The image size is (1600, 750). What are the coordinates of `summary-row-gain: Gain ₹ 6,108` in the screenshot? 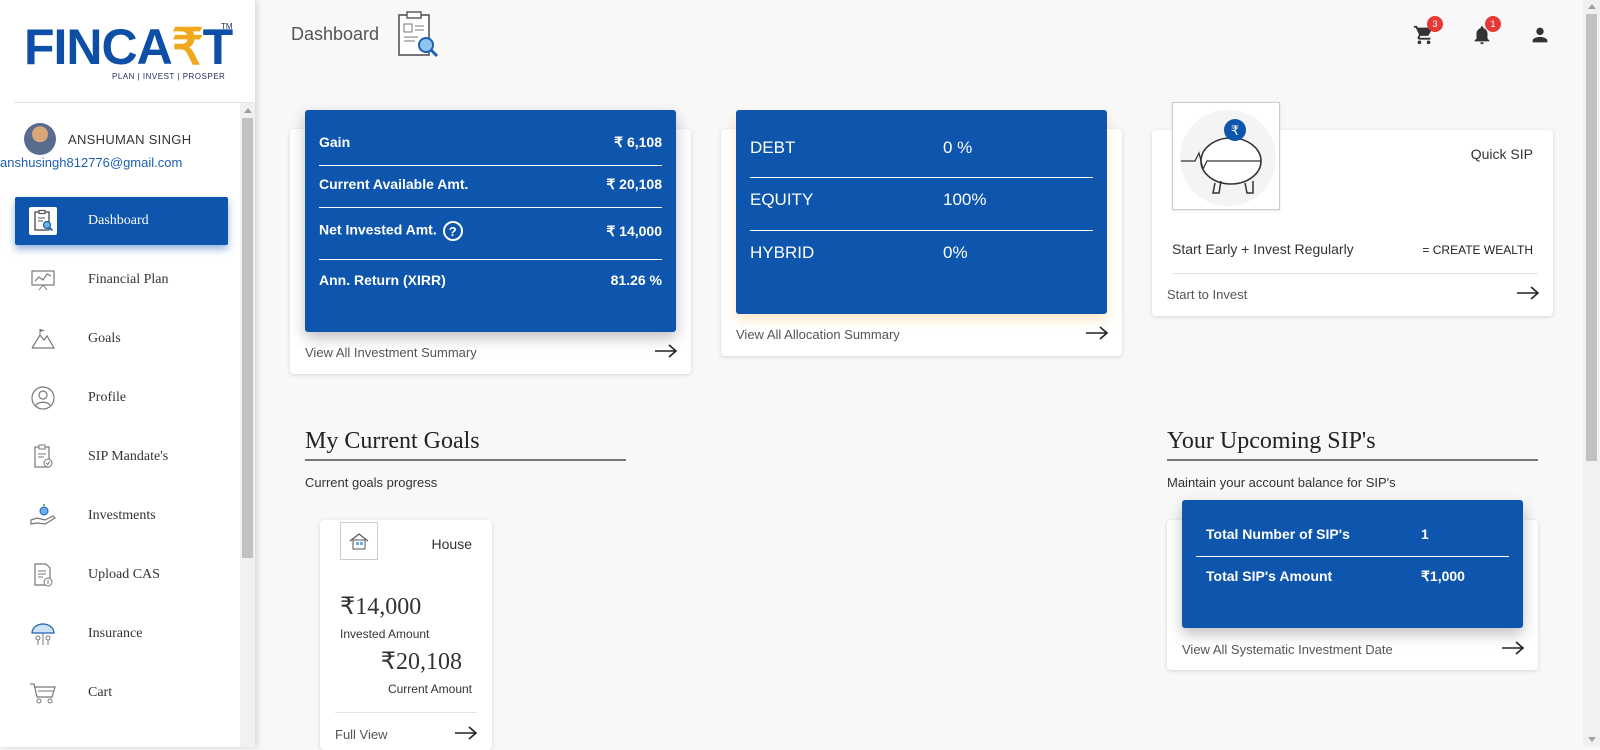 It's located at (490, 142).